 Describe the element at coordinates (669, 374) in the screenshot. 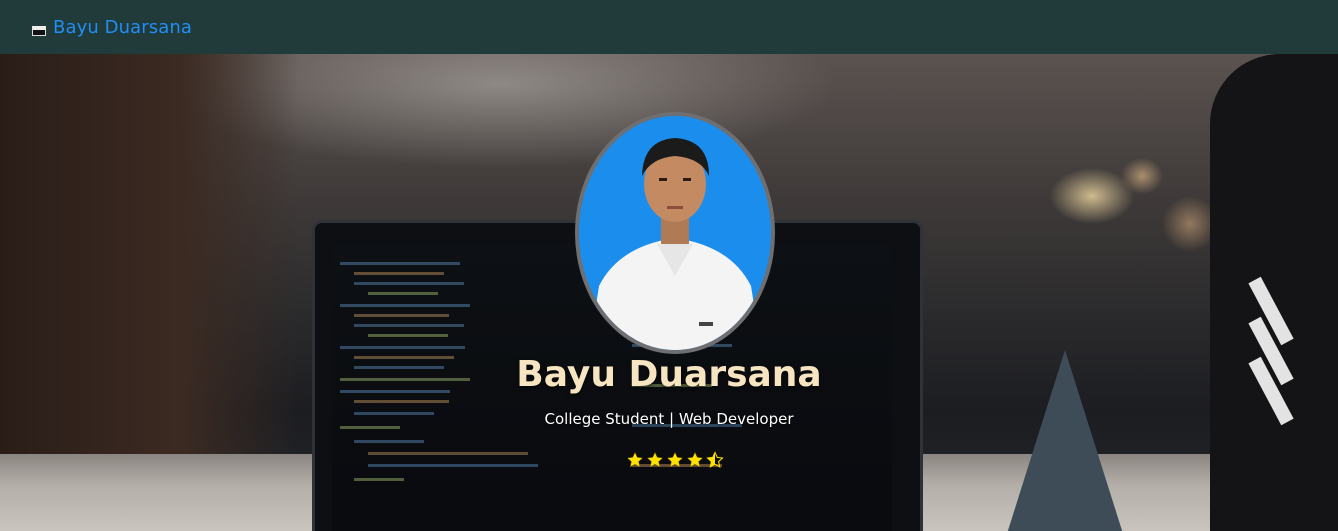

I see `hero-name: Bayu Duarsana` at that location.